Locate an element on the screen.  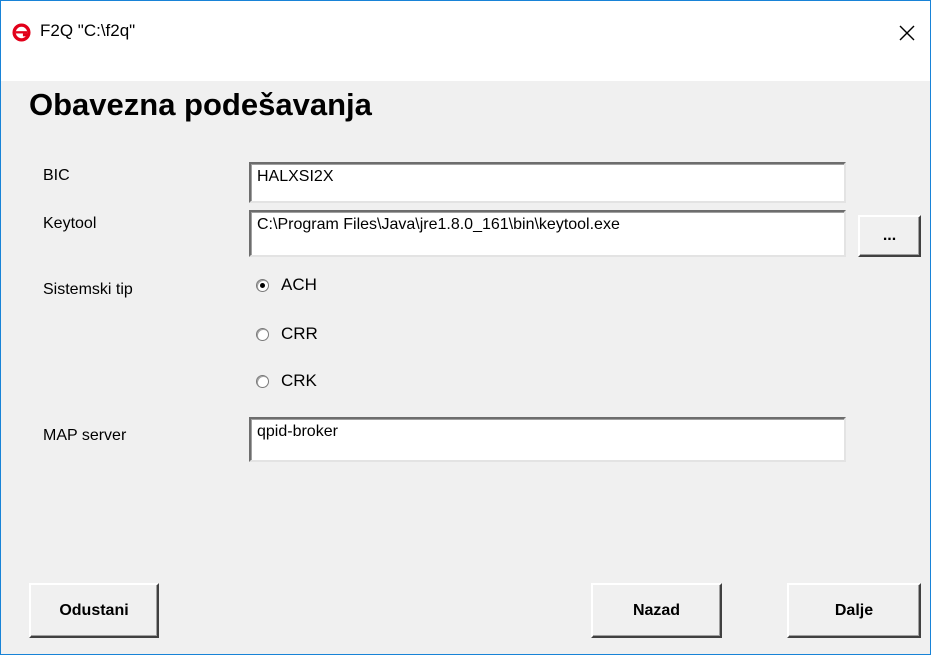
window-title: F2Q "C:\f2q" is located at coordinates (88, 30).